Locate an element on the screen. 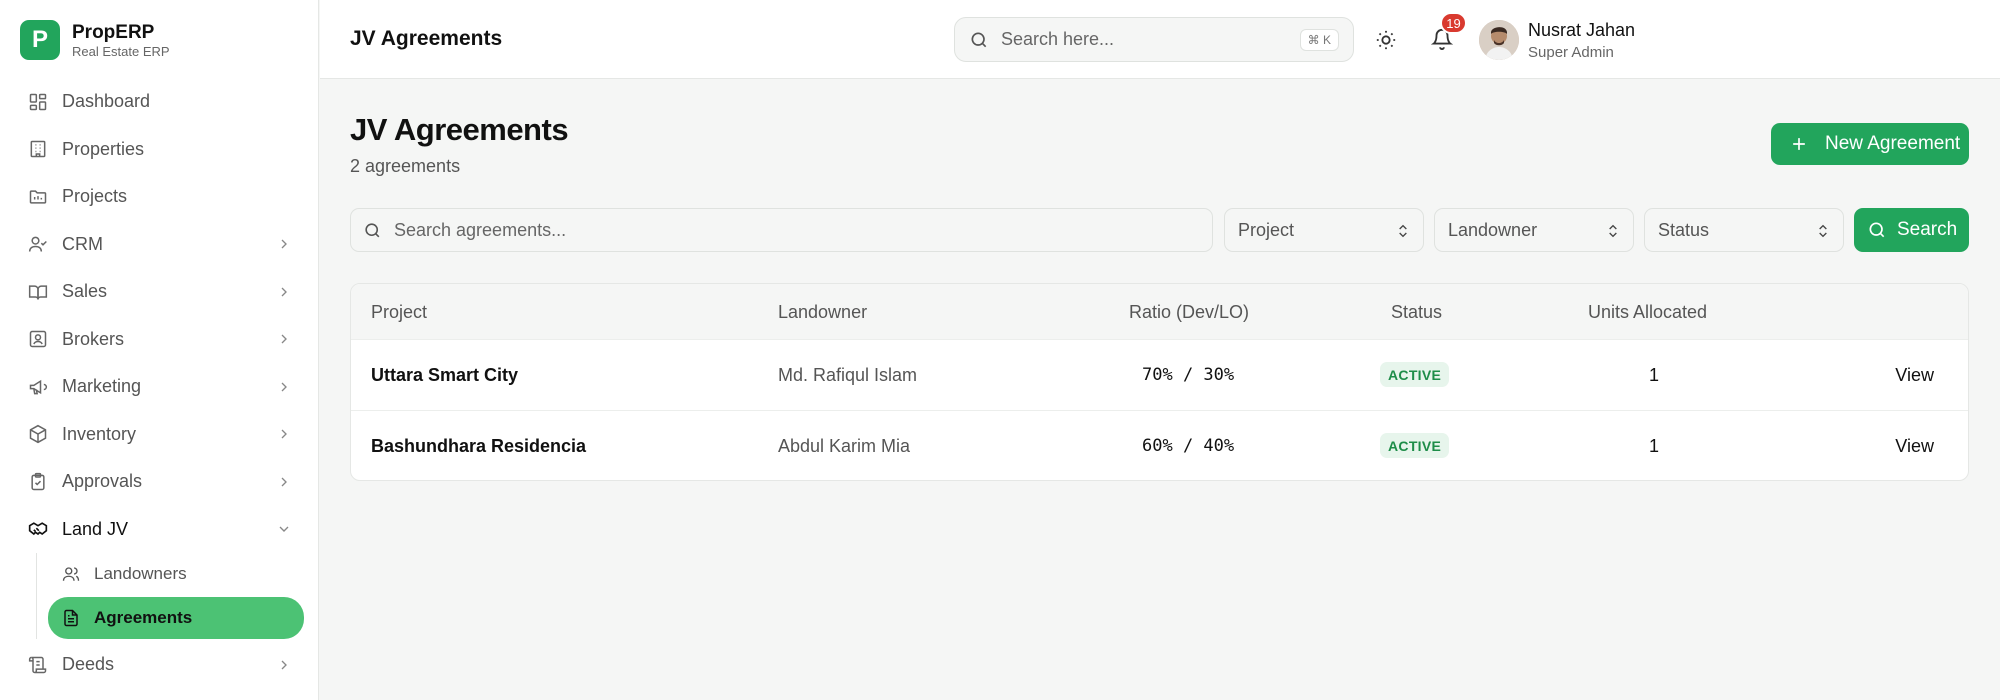 Image resolution: width=2000 pixels, height=700 pixels. user-name: Nusrat Jahan is located at coordinates (1582, 30).